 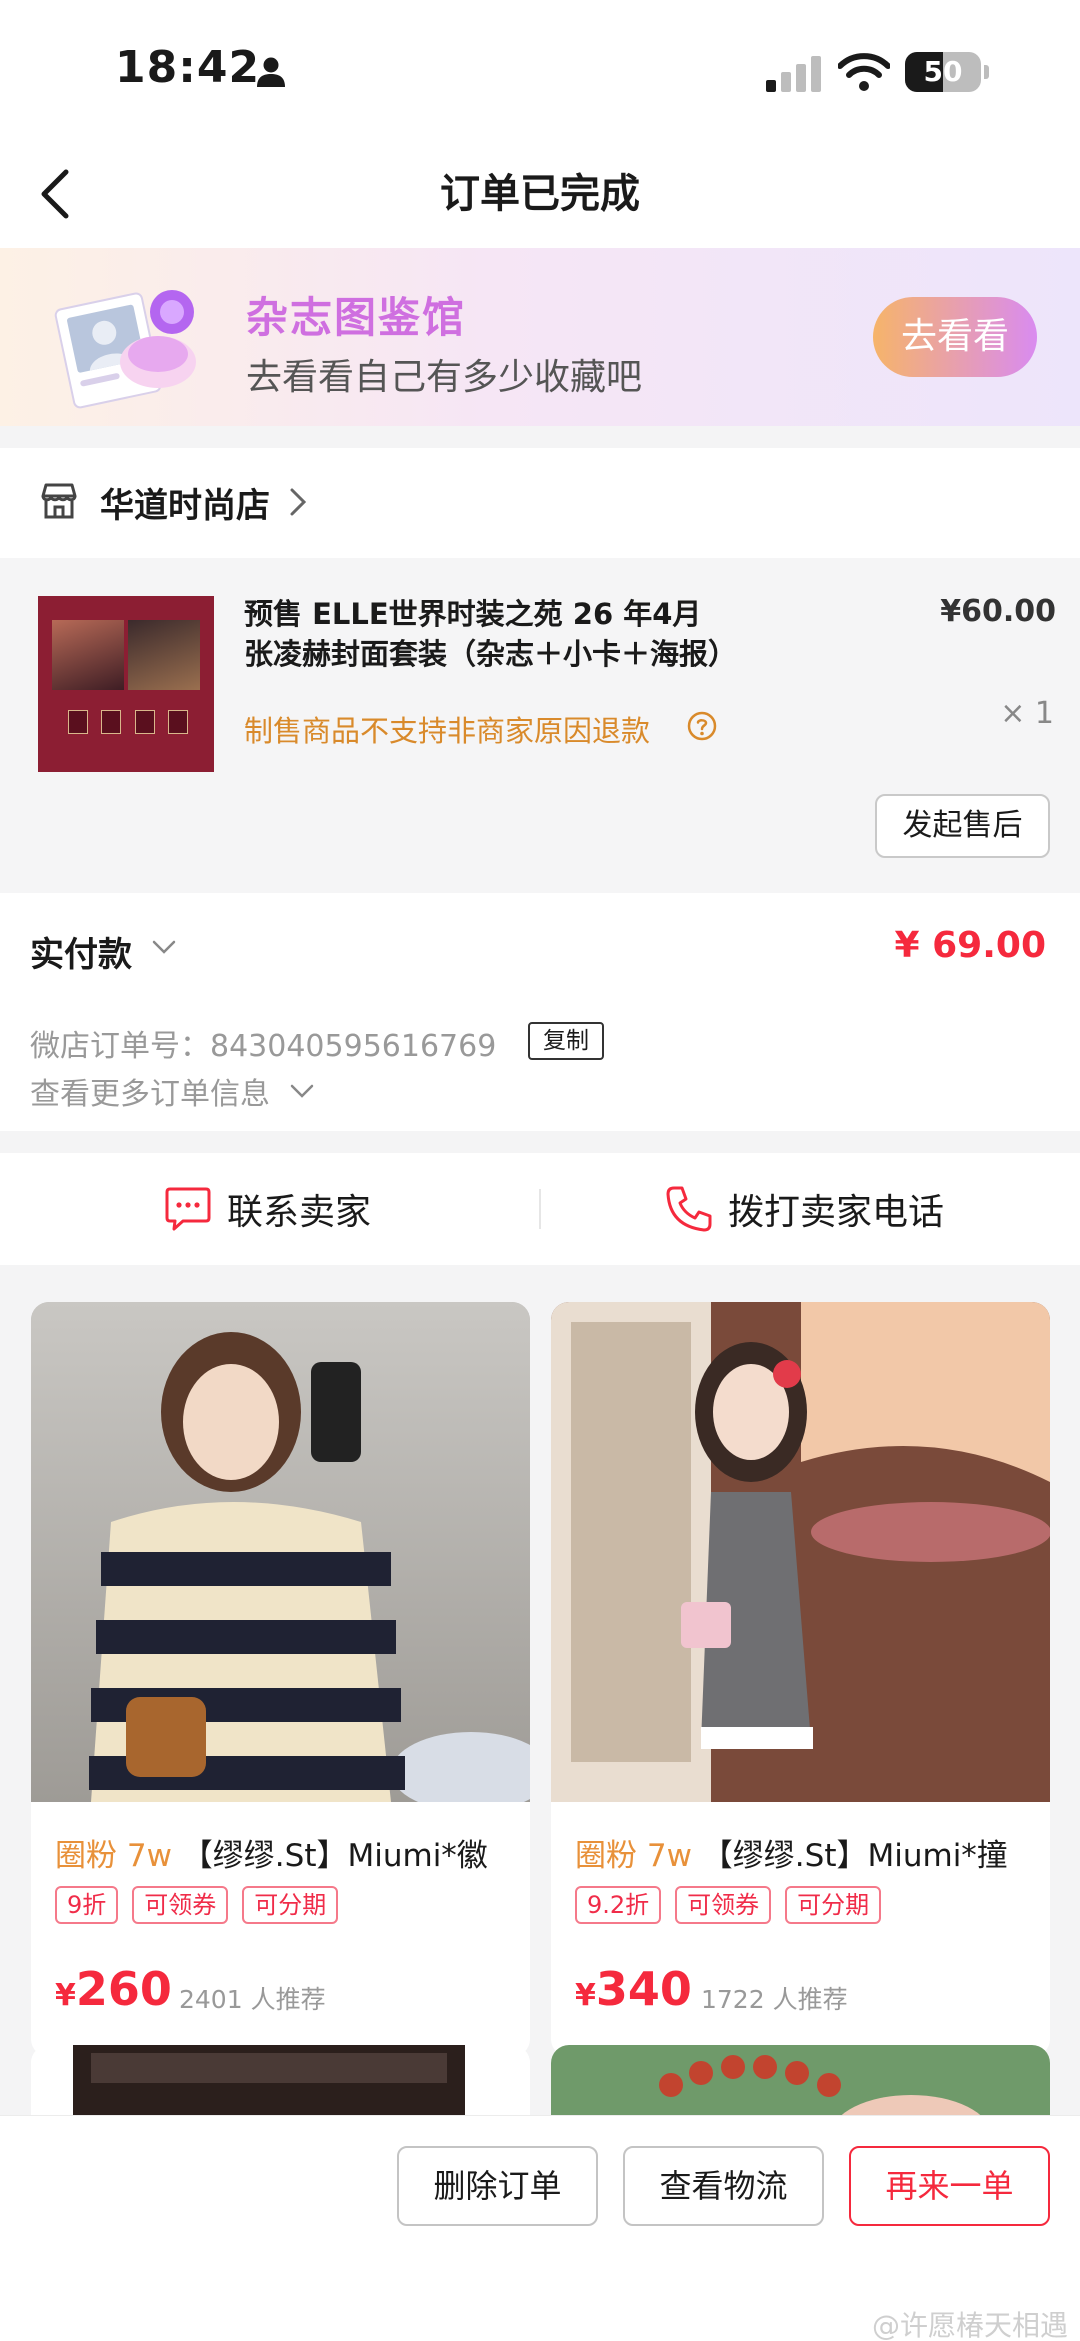 I want to click on call-seller-label: 拨打卖家电话, so click(x=836, y=1212).